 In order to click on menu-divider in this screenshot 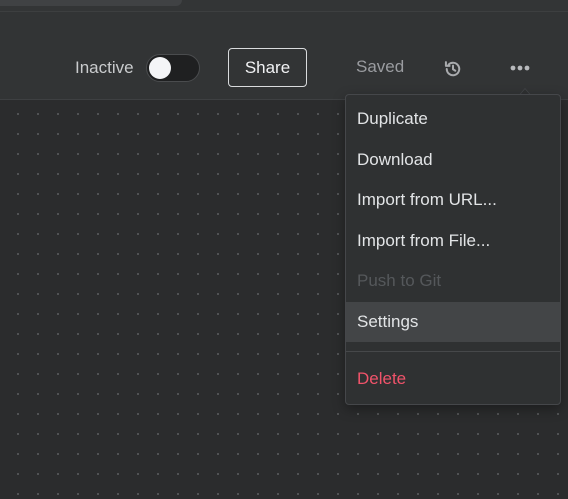, I will do `click(453, 351)`.